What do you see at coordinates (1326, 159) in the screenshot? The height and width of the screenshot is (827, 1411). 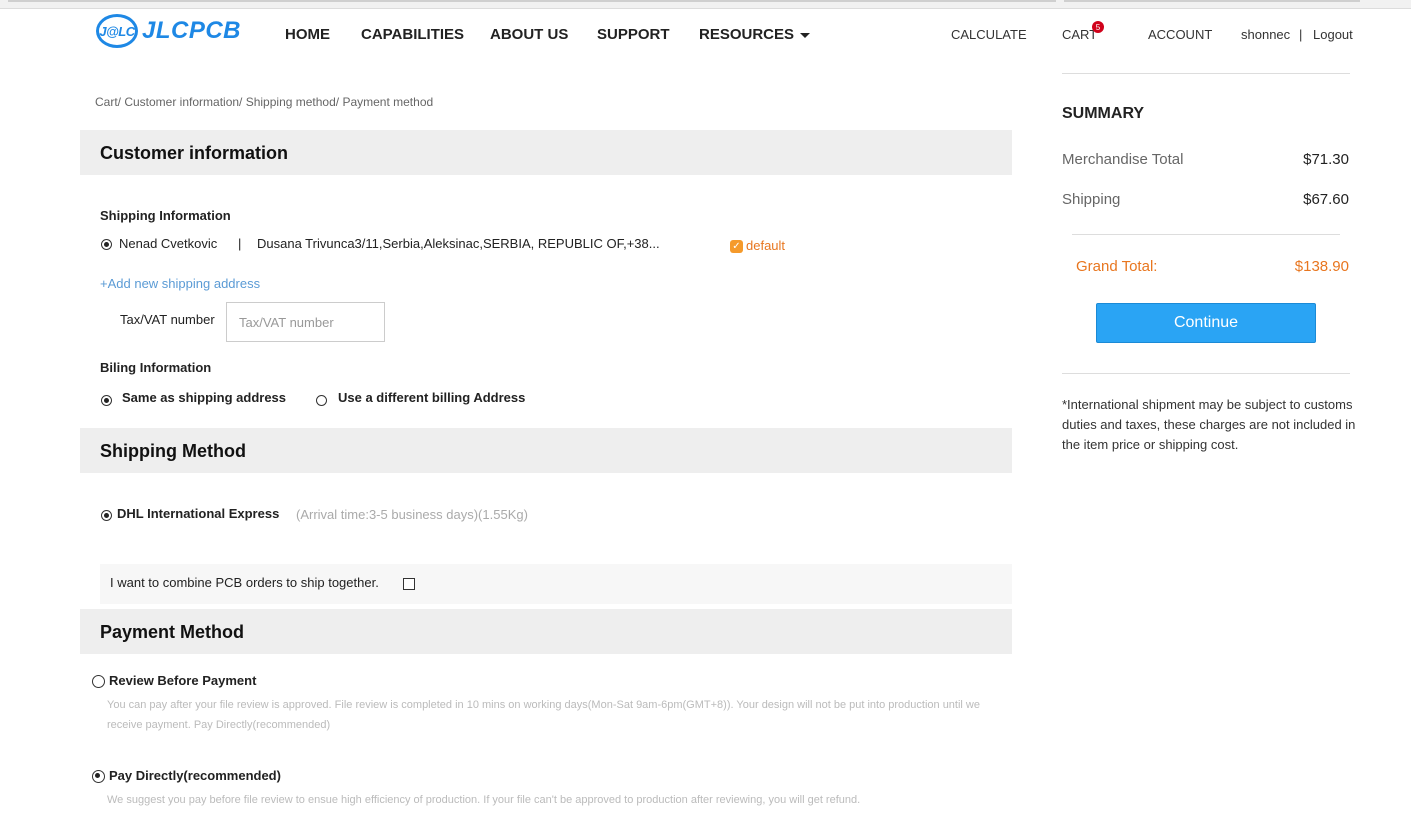 I see `merchandise-total-value: $71.30` at bounding box center [1326, 159].